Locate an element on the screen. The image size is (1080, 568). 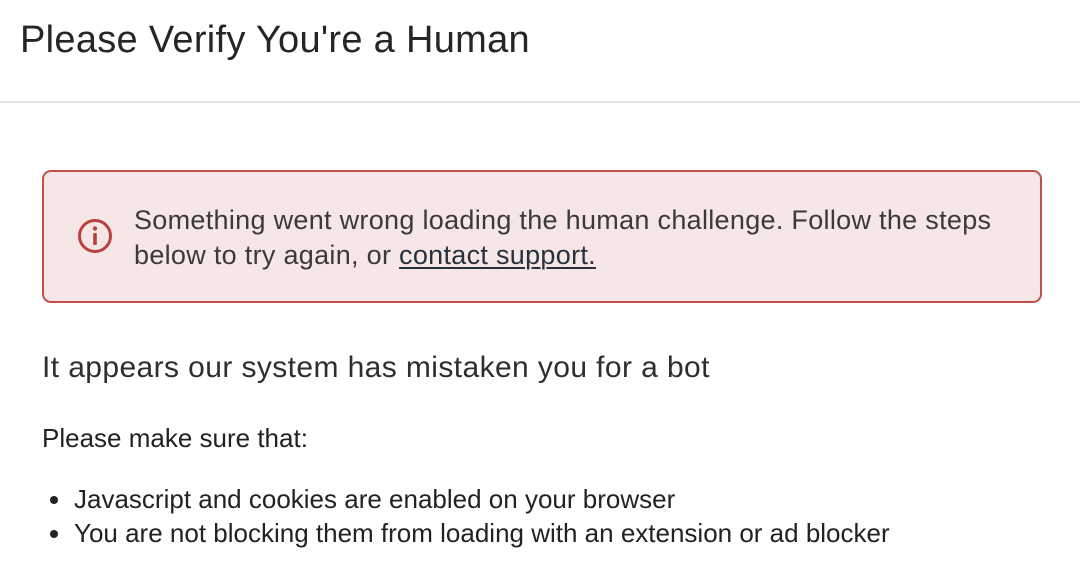
page-title: Please Verify You're a Human is located at coordinates (275, 40).